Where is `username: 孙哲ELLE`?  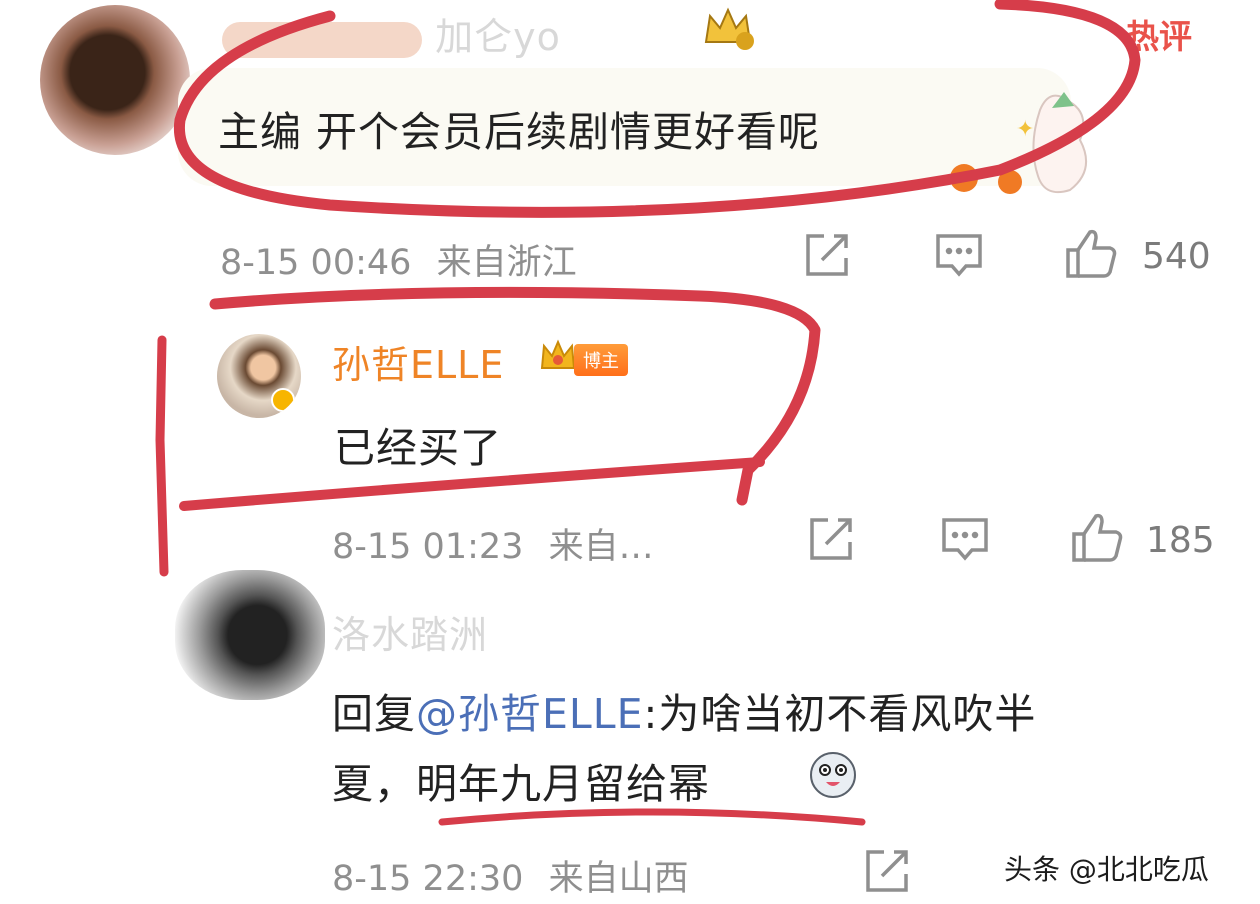
username: 孙哲ELLE is located at coordinates (418, 361).